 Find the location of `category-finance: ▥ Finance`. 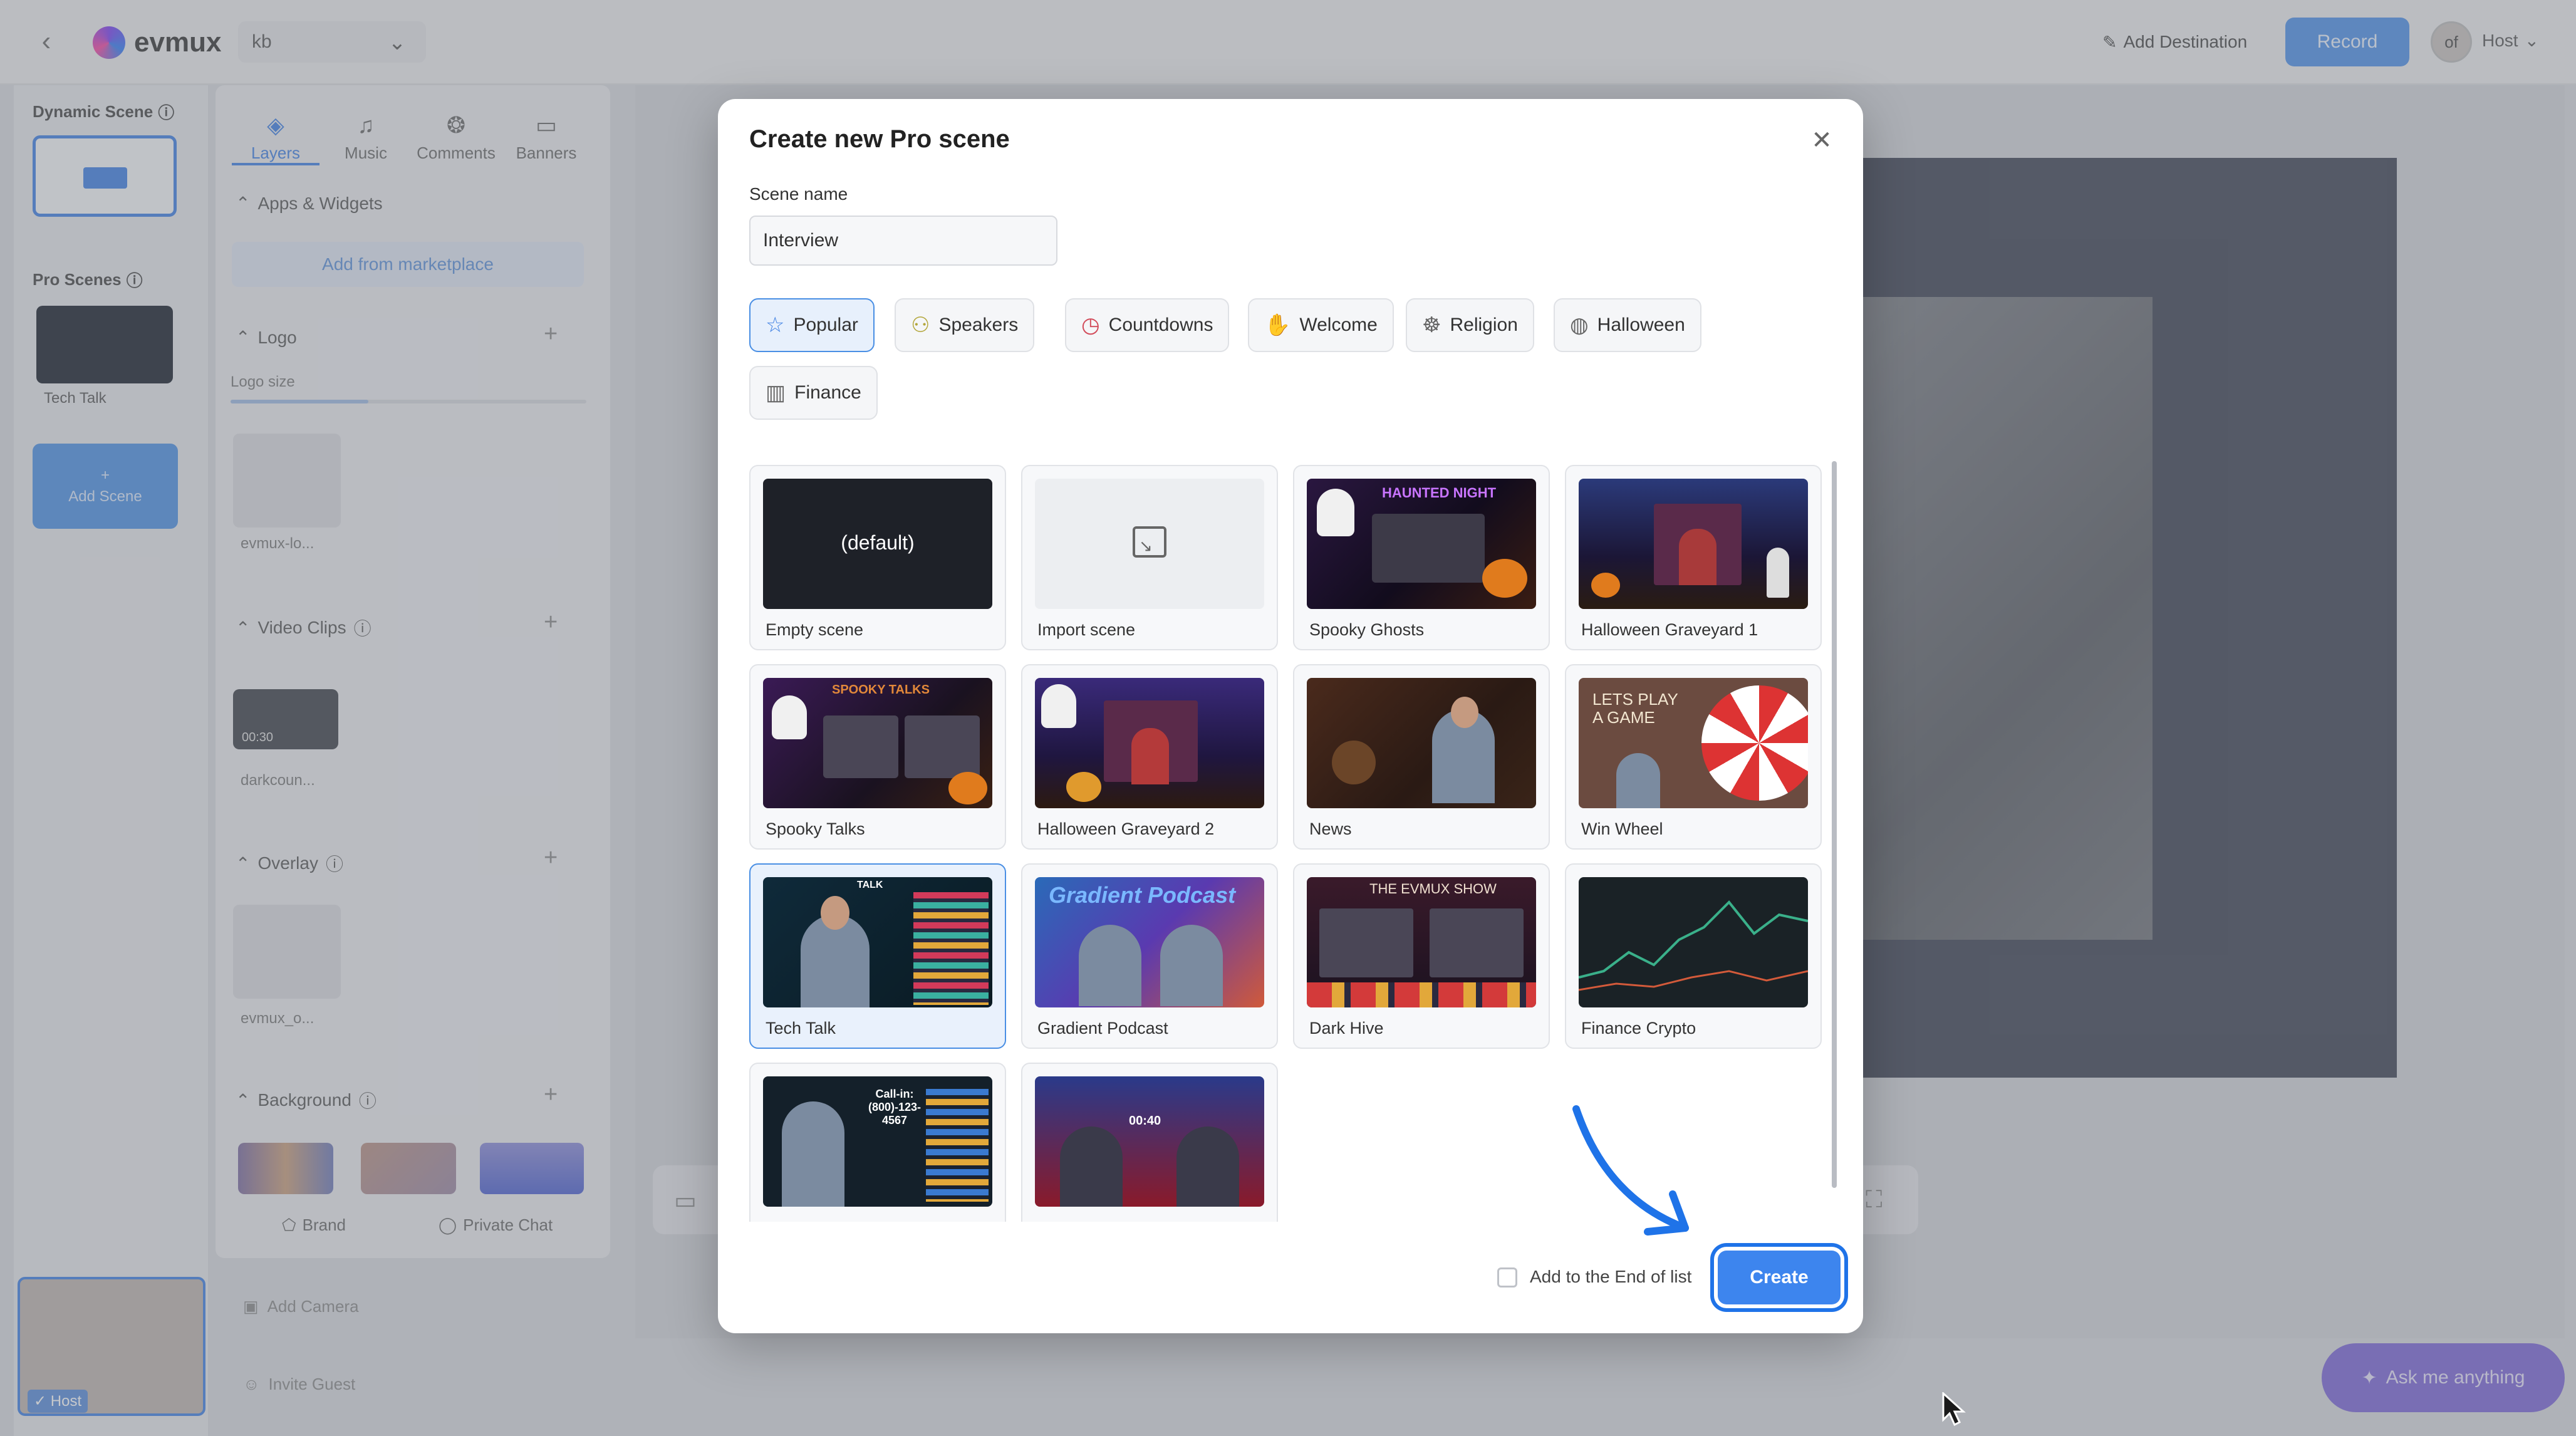

category-finance: ▥ Finance is located at coordinates (813, 393).